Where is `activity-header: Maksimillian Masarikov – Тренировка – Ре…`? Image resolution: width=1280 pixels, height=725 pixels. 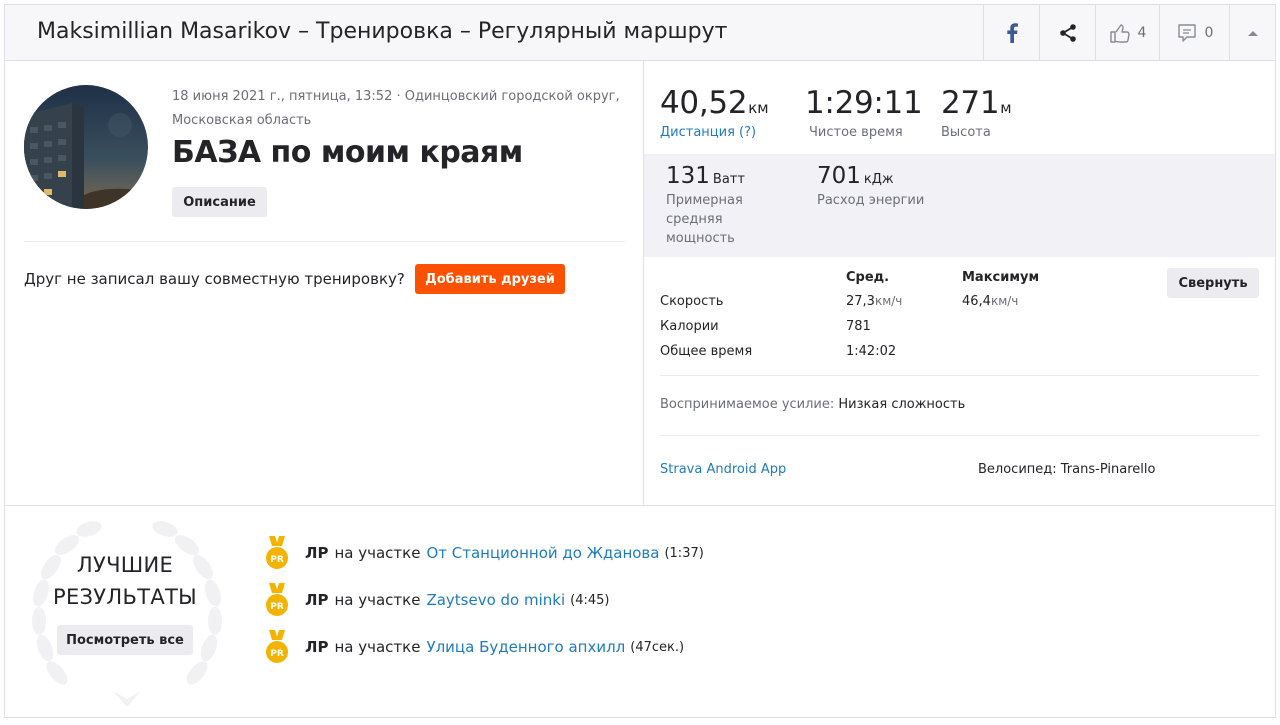
activity-header: Maksimillian Masarikov – Тренировка – Ре… is located at coordinates (640, 33).